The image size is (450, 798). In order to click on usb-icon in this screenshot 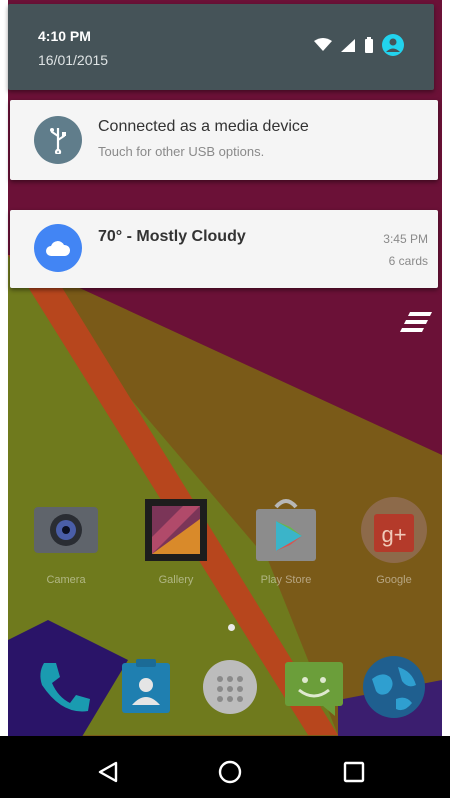, I will do `click(58, 140)`.